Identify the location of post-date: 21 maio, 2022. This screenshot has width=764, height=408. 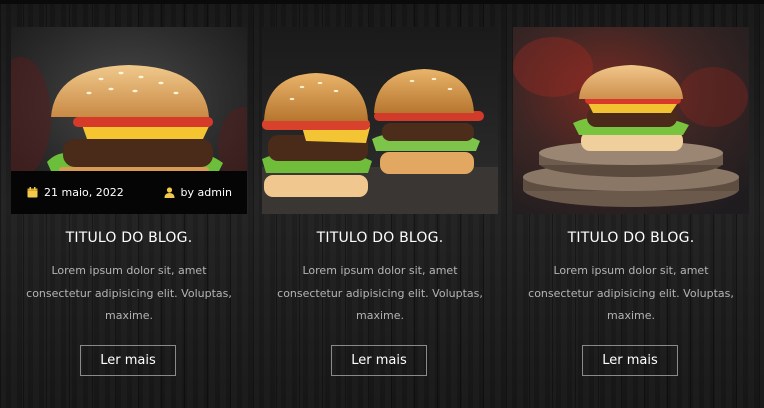
(75, 192).